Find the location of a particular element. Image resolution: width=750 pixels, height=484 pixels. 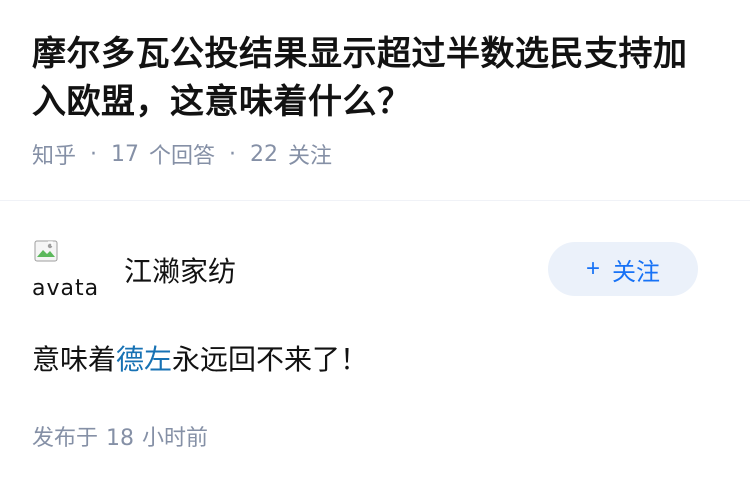

question-meta: 知乎 · 17 个回答 · 22 关注 is located at coordinates (375, 154).